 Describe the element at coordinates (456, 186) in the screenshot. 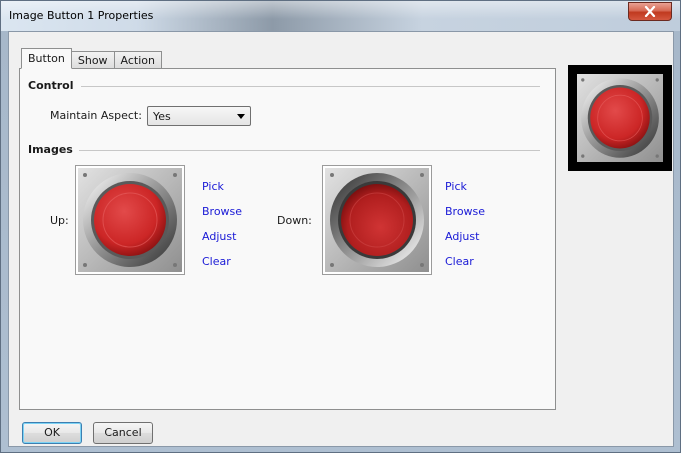

I see `down-pick-link: Pick` at that location.